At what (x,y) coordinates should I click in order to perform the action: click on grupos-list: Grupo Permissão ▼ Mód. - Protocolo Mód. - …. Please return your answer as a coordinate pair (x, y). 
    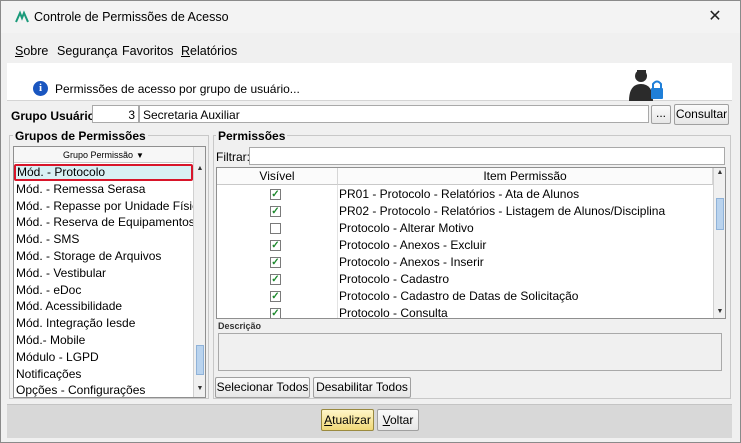
    Looking at the image, I should click on (109, 272).